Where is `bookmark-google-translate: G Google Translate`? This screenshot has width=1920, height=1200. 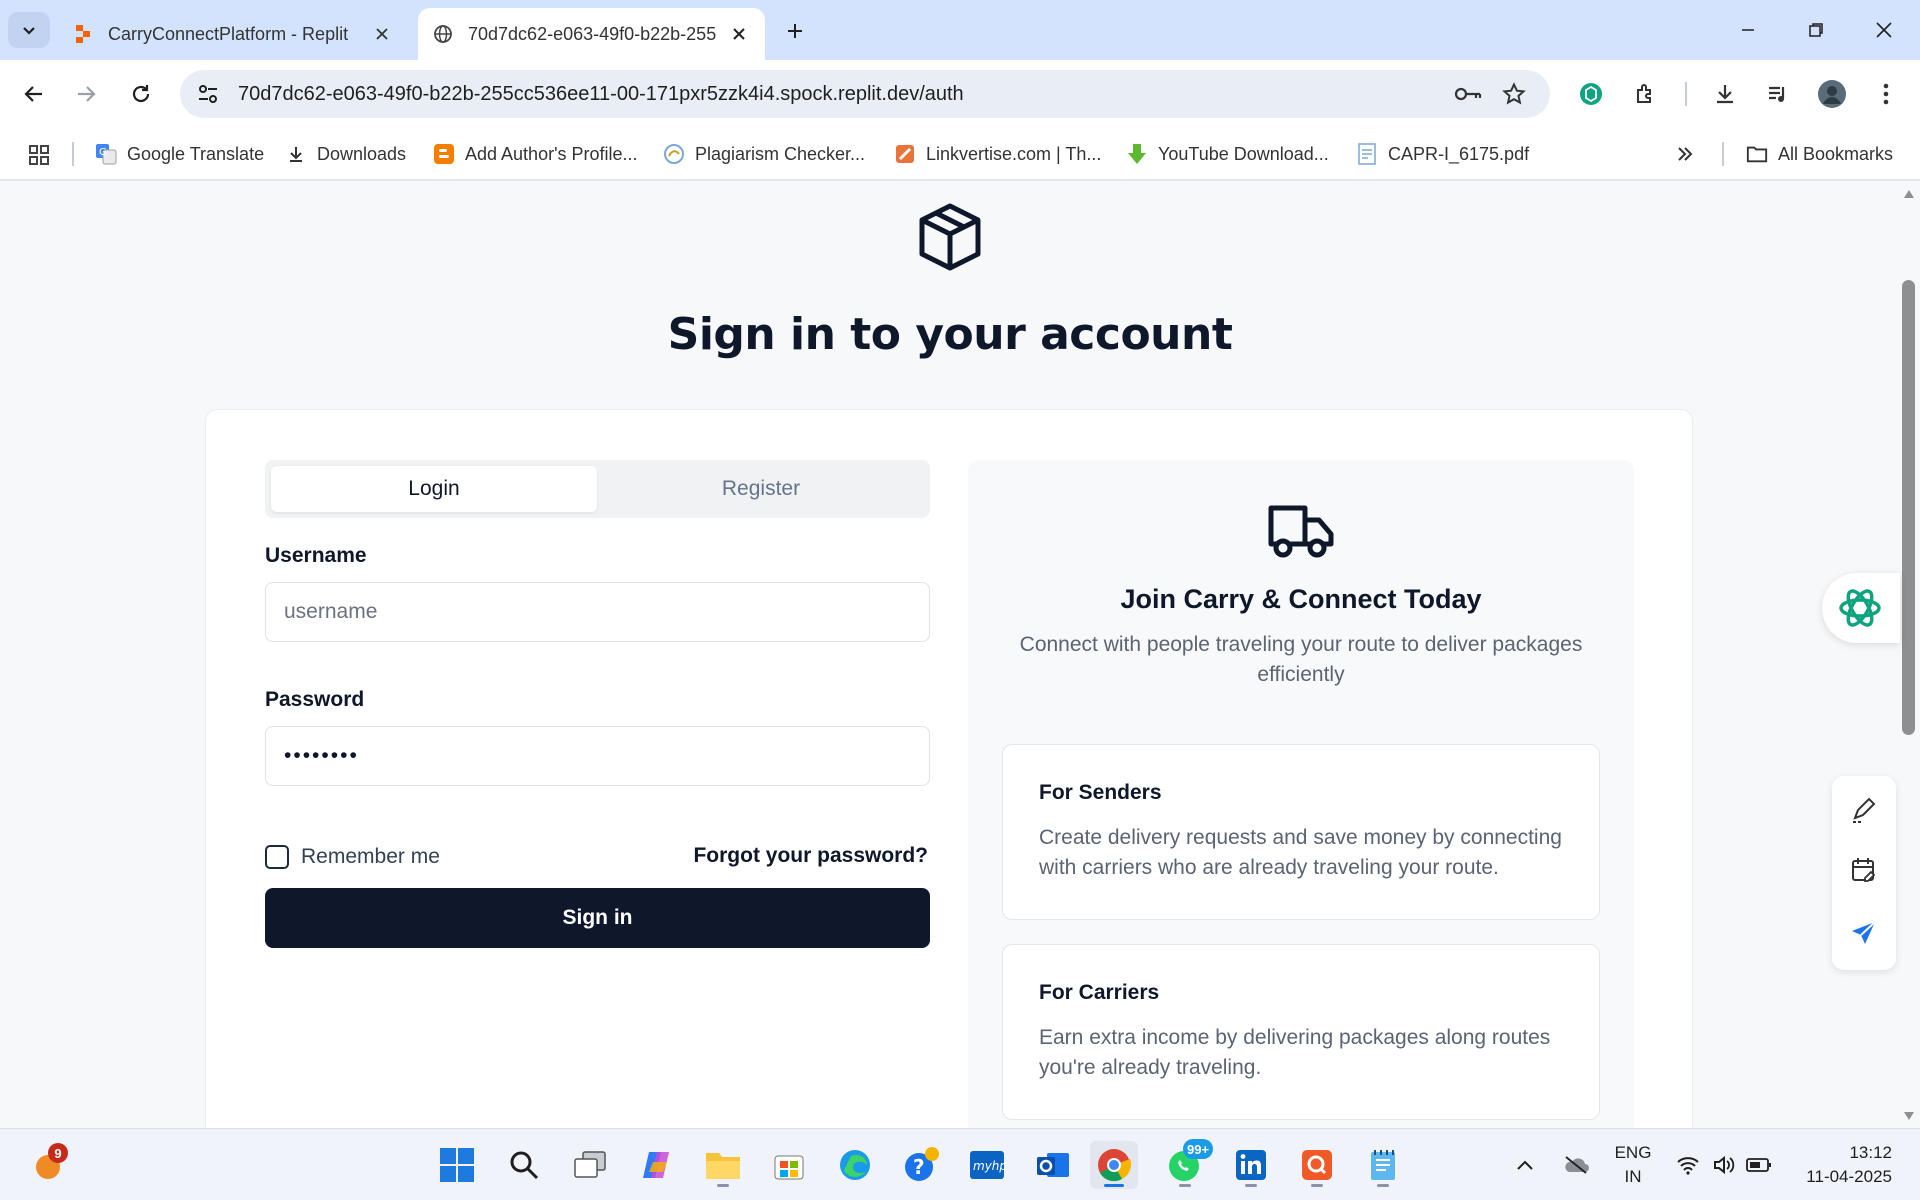 bookmark-google-translate: G Google Translate is located at coordinates (179, 154).